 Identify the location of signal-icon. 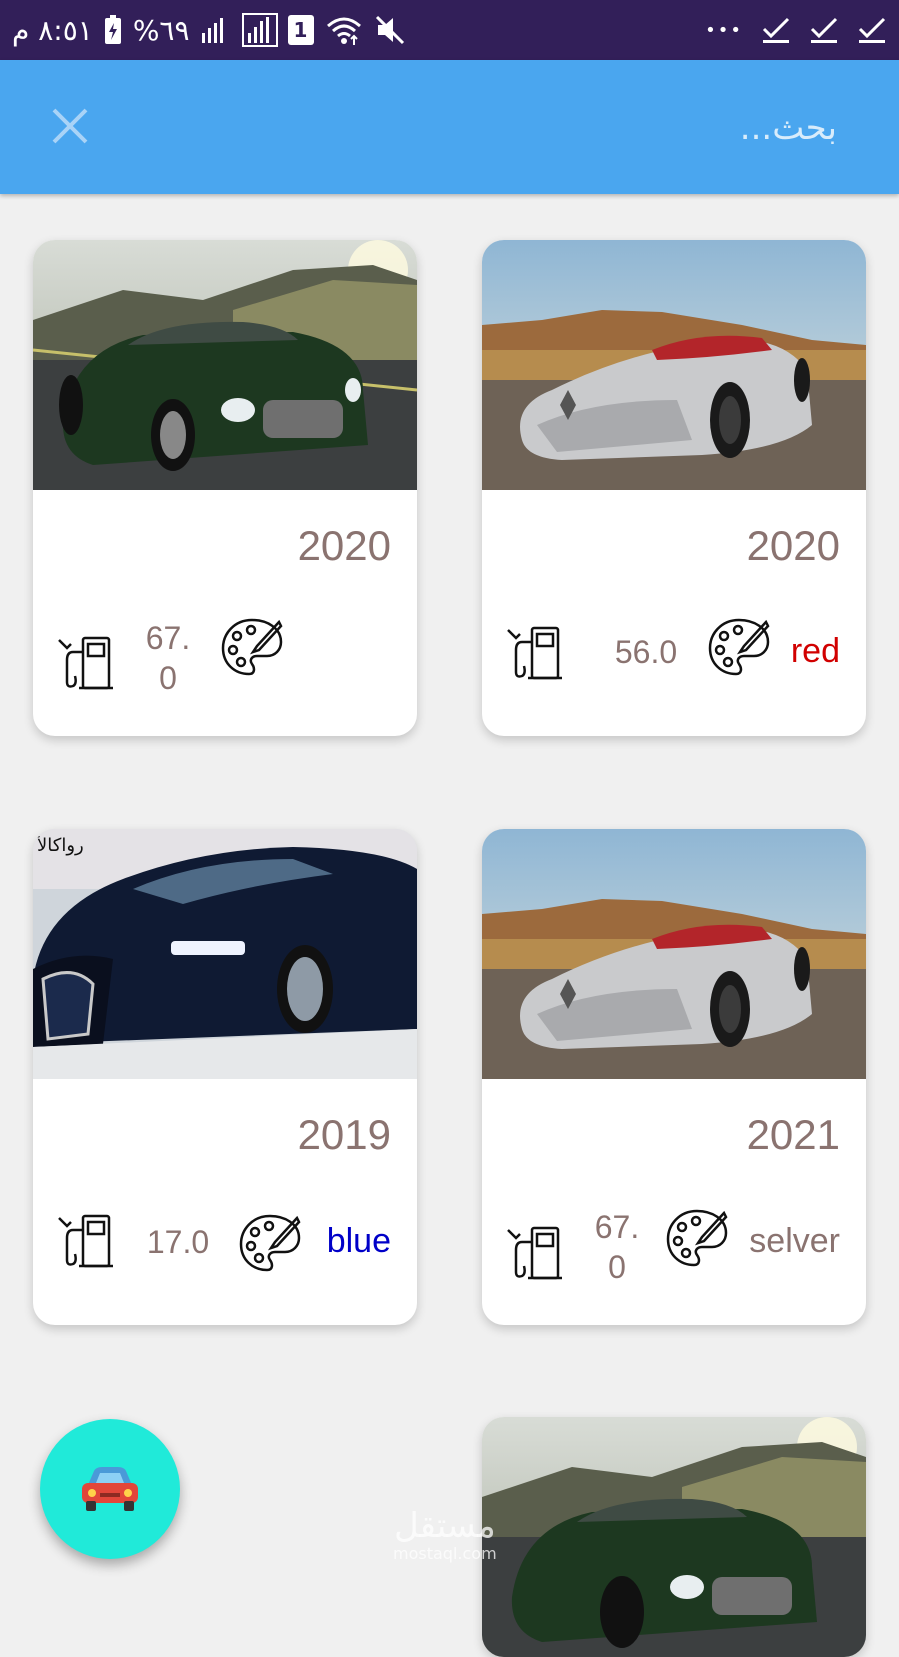
(212, 30).